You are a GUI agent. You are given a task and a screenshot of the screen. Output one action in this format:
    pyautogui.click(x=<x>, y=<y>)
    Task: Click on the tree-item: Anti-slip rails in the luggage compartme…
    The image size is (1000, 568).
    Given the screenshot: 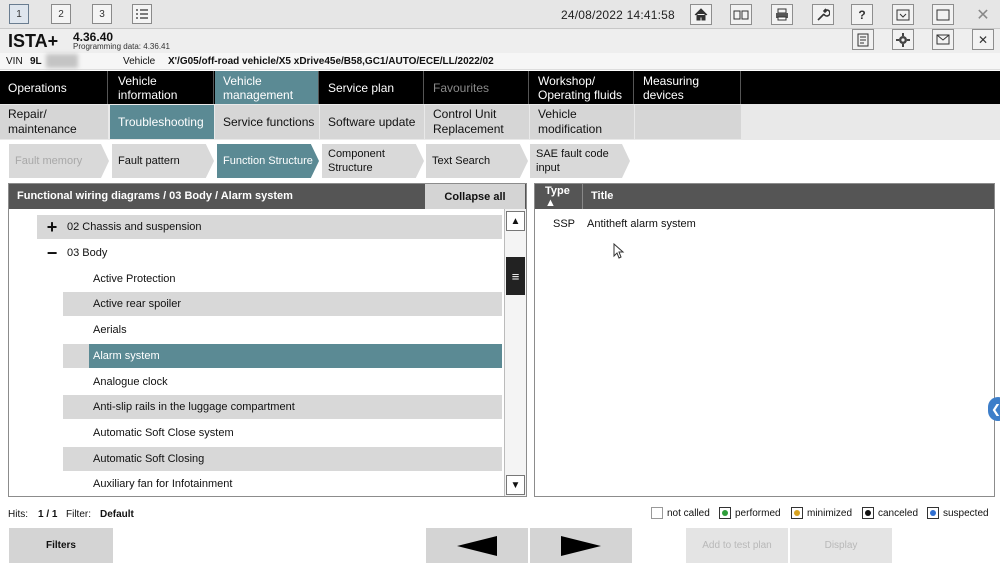 What is the action you would take?
    pyautogui.click(x=282, y=407)
    